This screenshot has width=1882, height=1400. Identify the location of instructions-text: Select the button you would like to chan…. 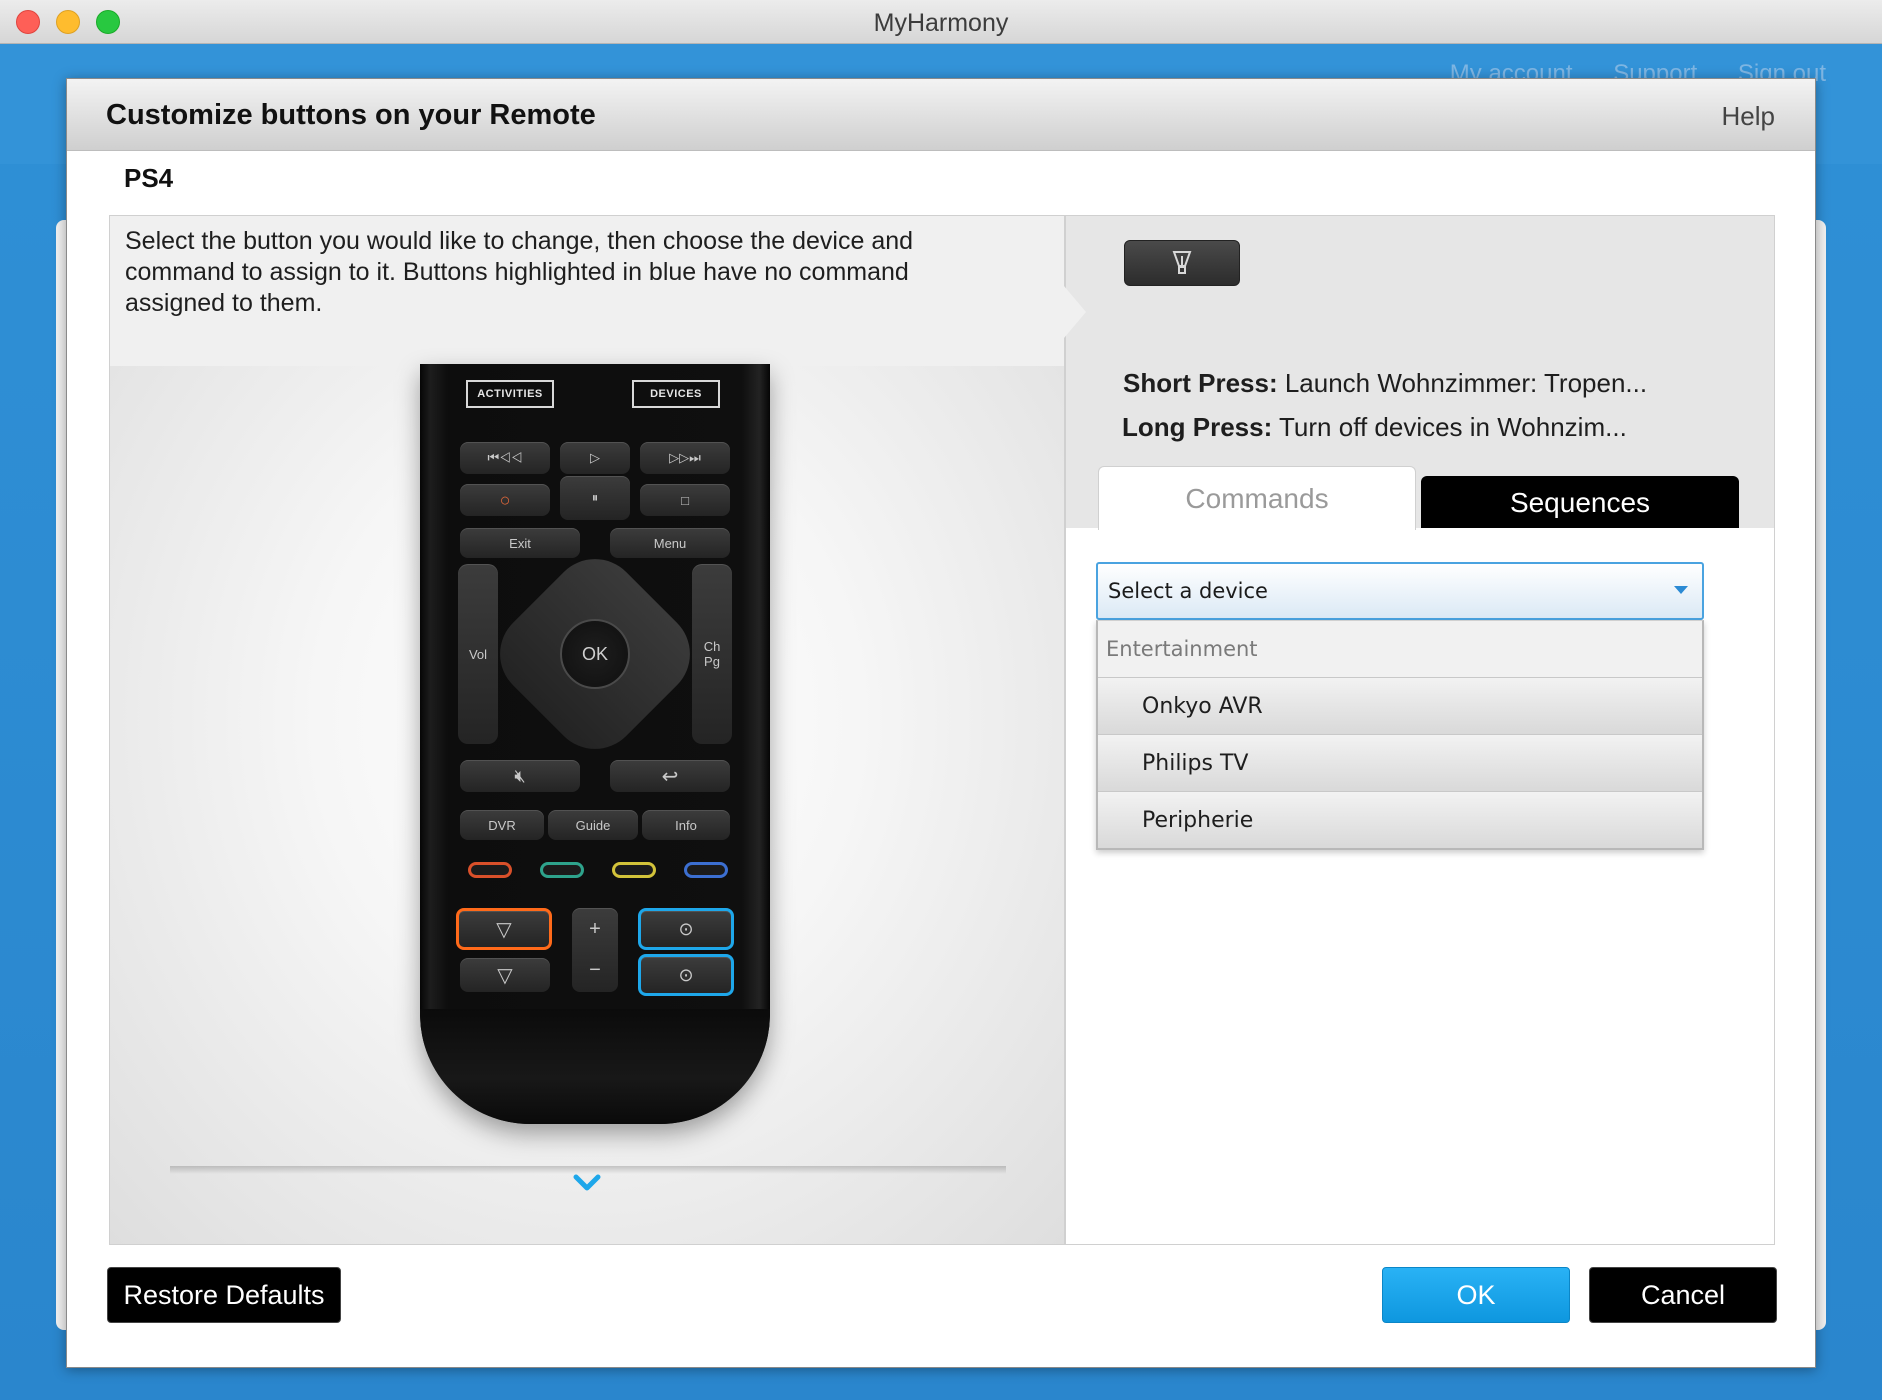
(519, 272).